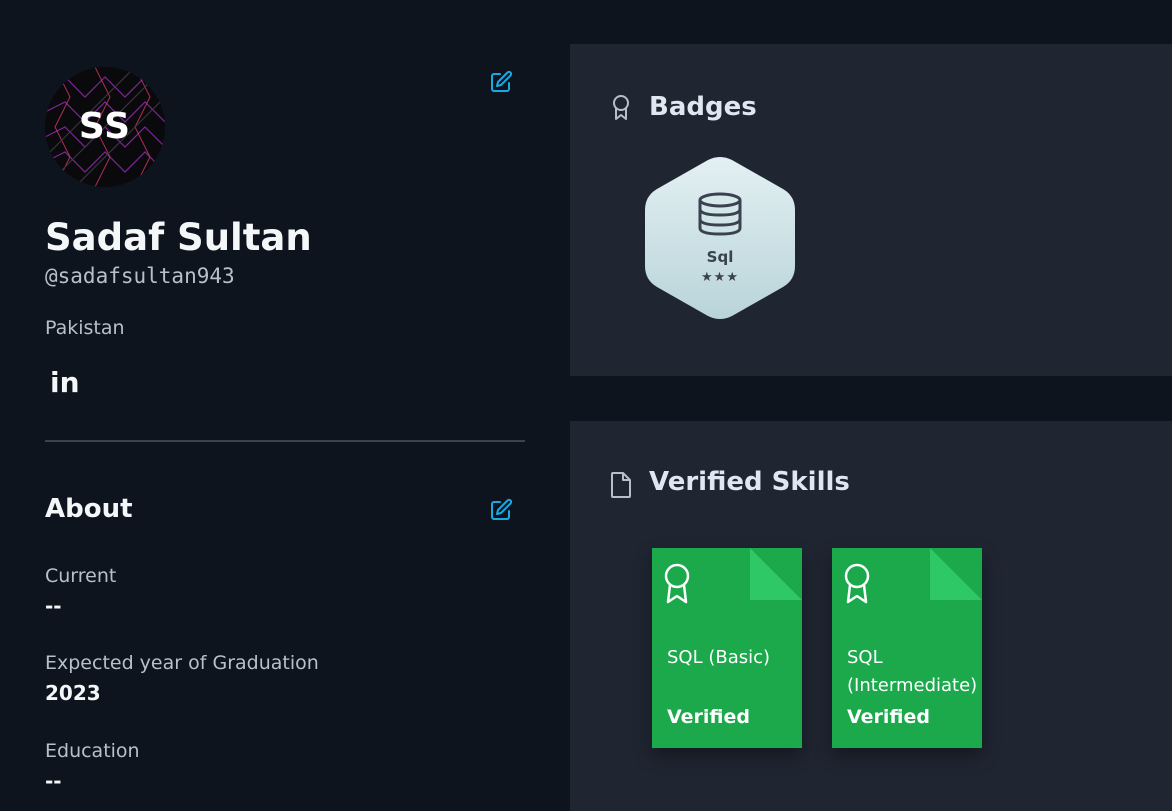 The height and width of the screenshot is (811, 1172). I want to click on edit-about-button, so click(501, 510).